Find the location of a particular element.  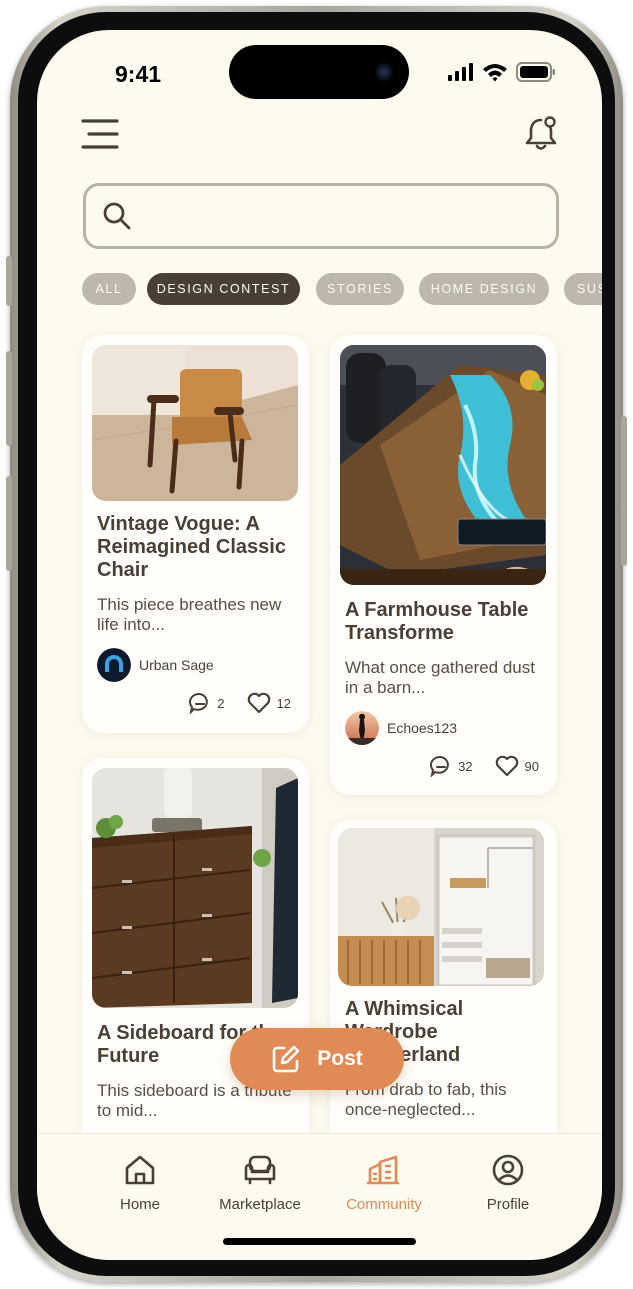

camera-icon is located at coordinates (384, 72).